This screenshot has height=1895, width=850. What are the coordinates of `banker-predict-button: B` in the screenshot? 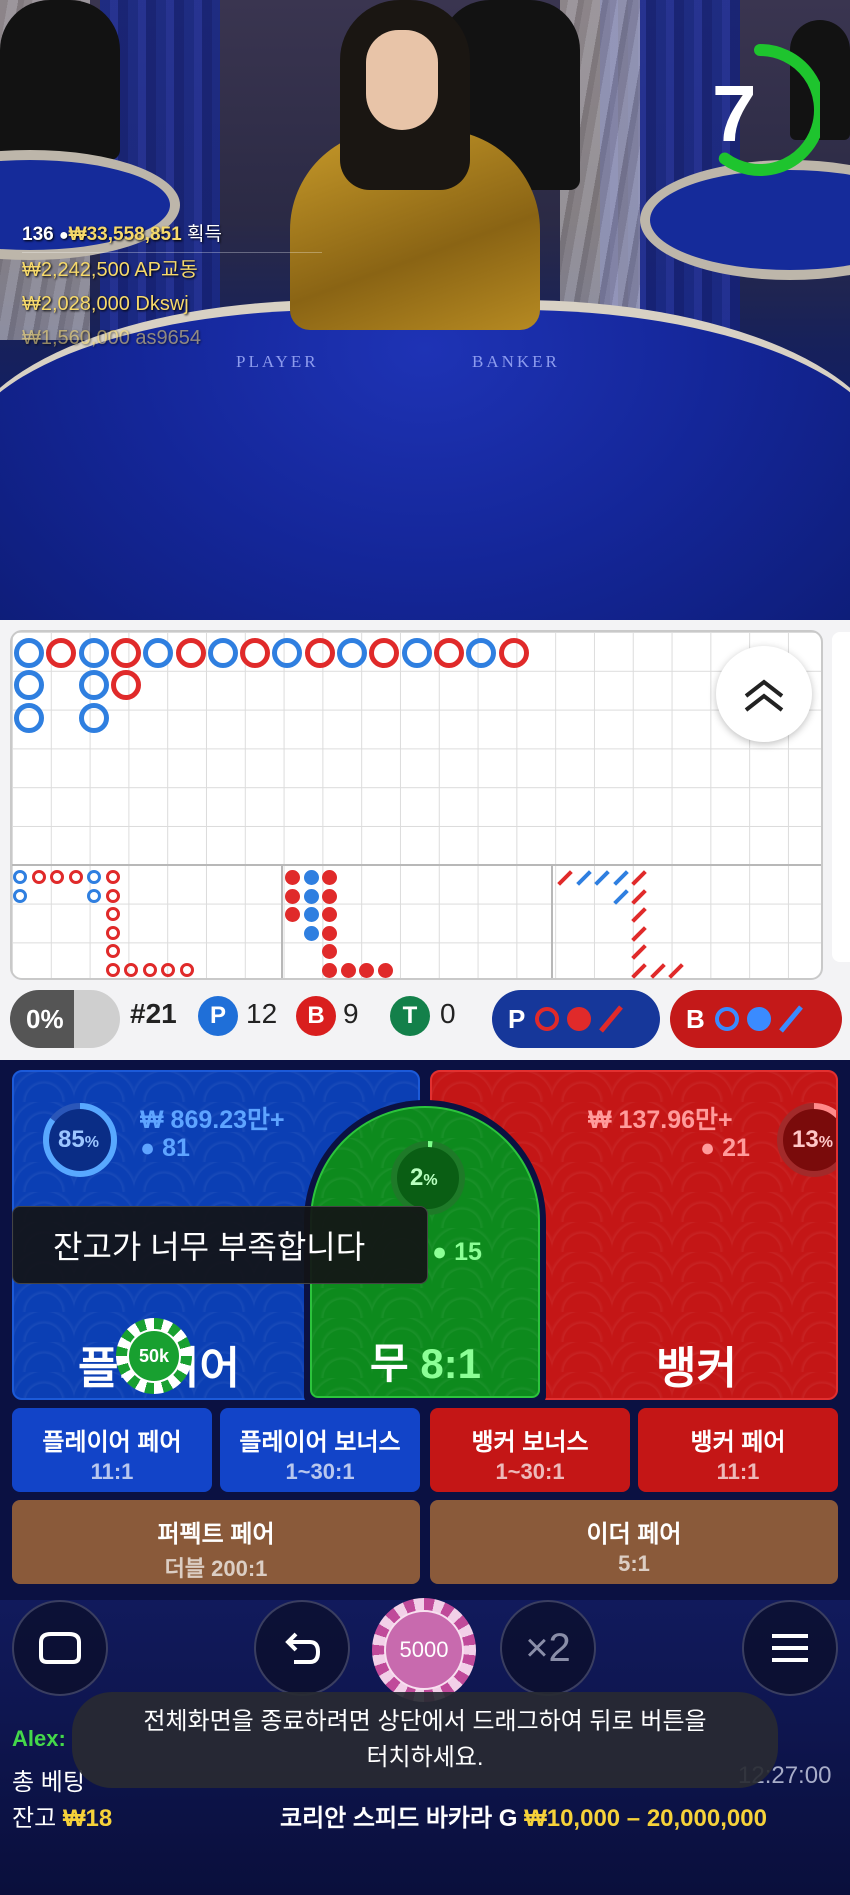 It's located at (756, 1019).